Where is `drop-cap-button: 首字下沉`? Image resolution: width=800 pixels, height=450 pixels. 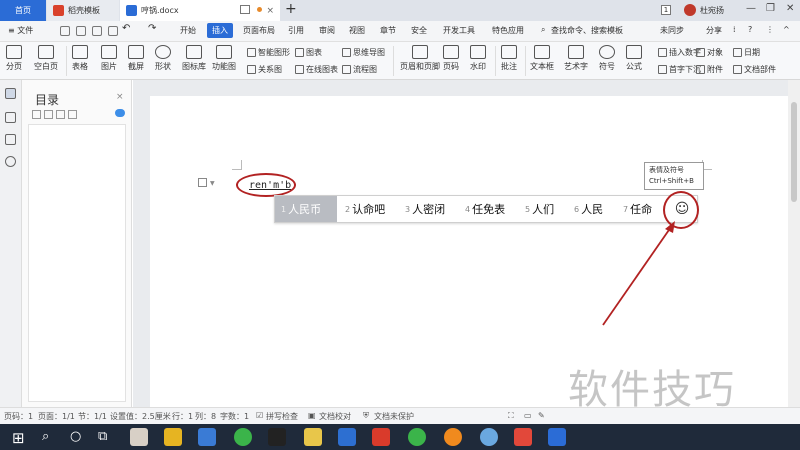 drop-cap-button: 首字下沉 is located at coordinates (679, 69).